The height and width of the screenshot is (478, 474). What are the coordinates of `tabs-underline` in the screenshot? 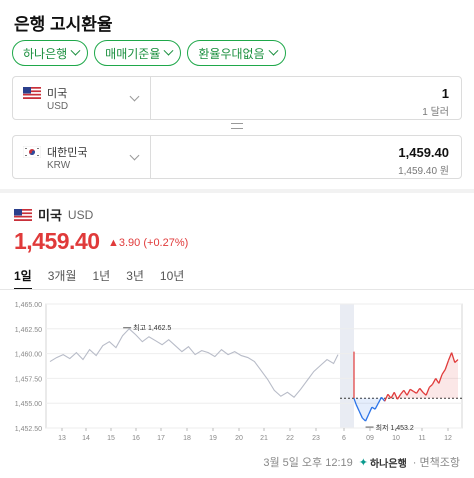 It's located at (237, 289).